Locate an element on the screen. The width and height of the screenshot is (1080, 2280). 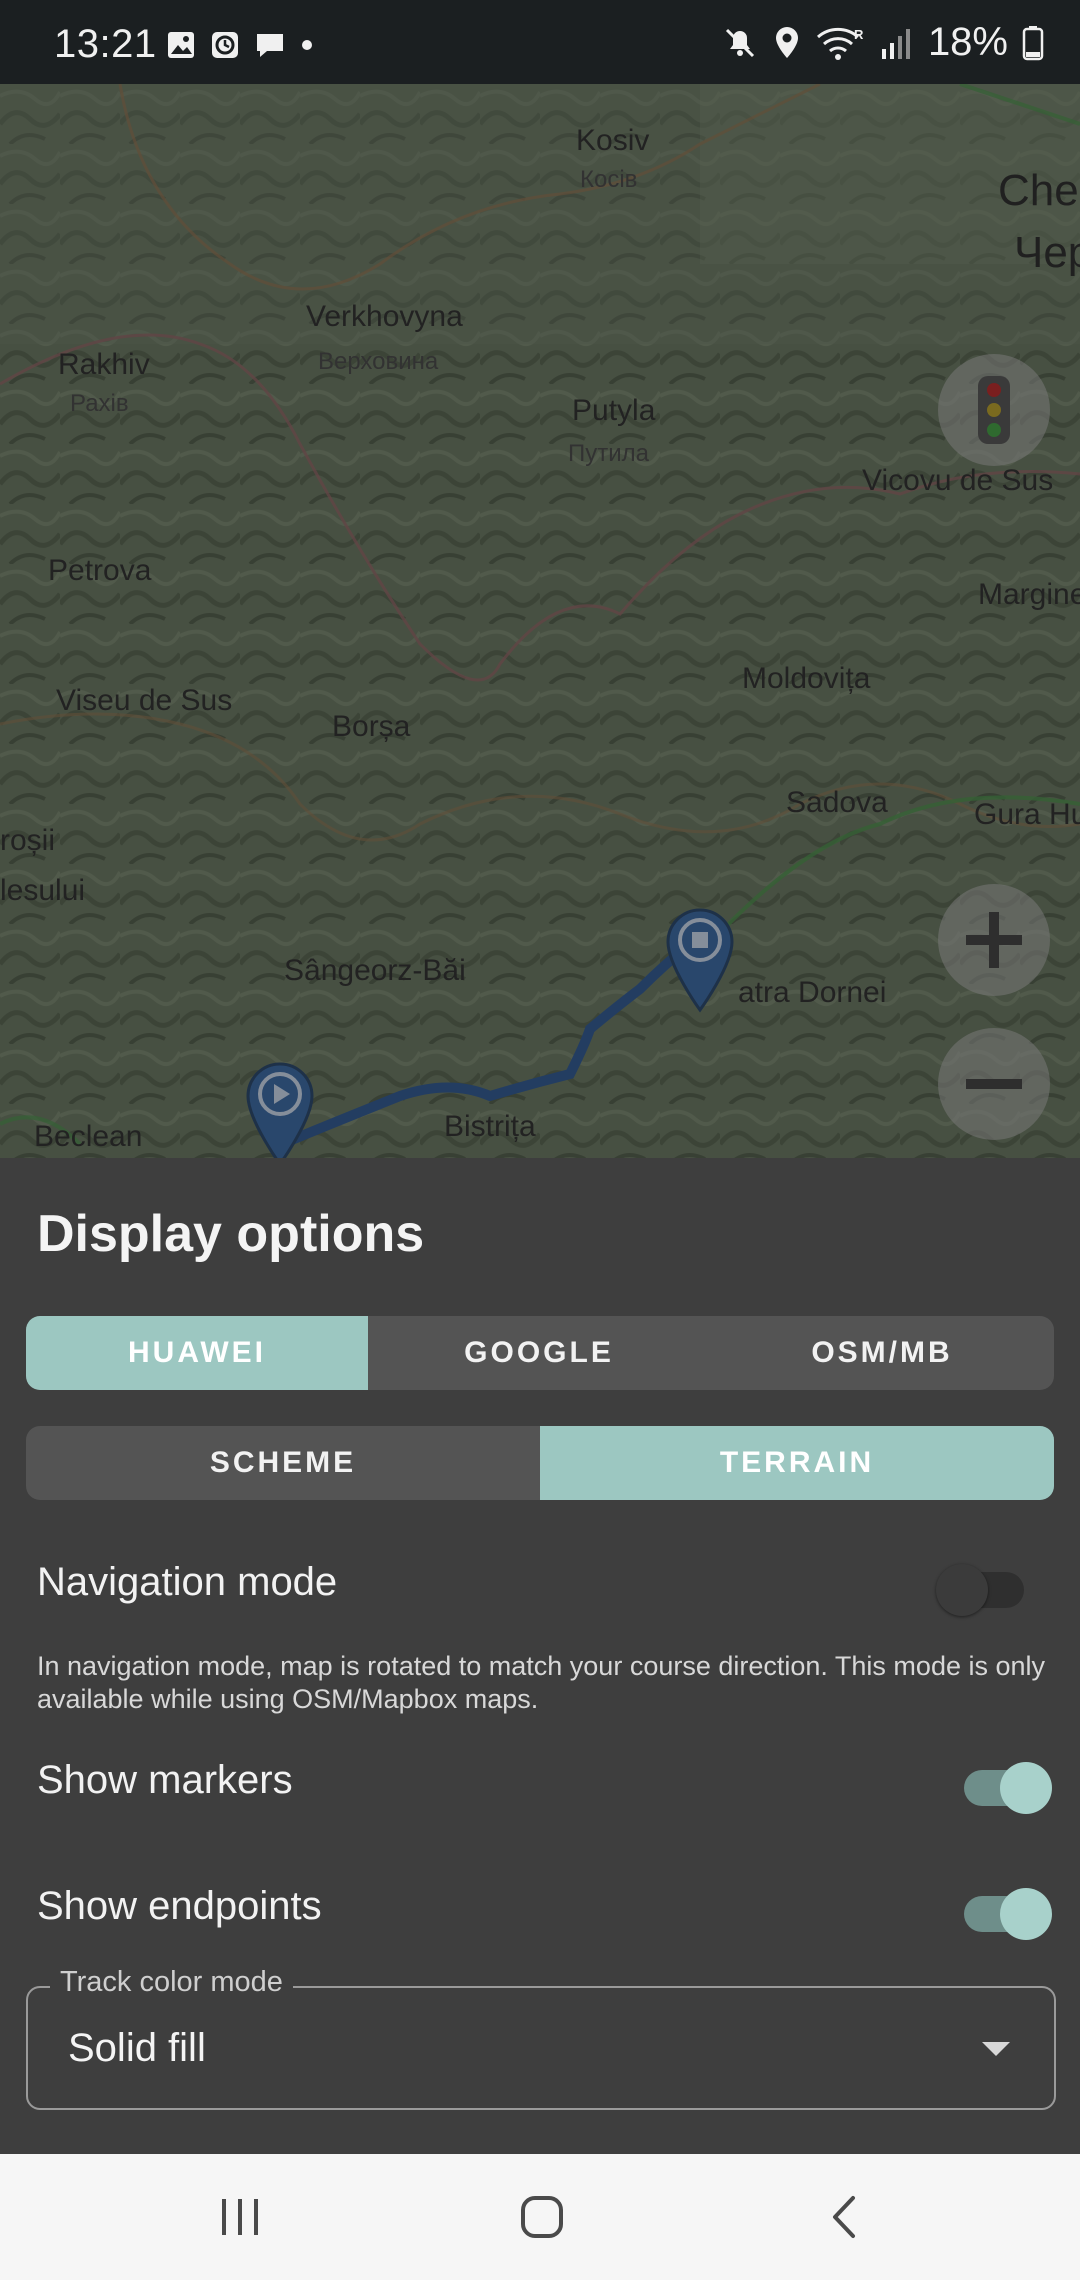
traffic-light-icon is located at coordinates (994, 410).